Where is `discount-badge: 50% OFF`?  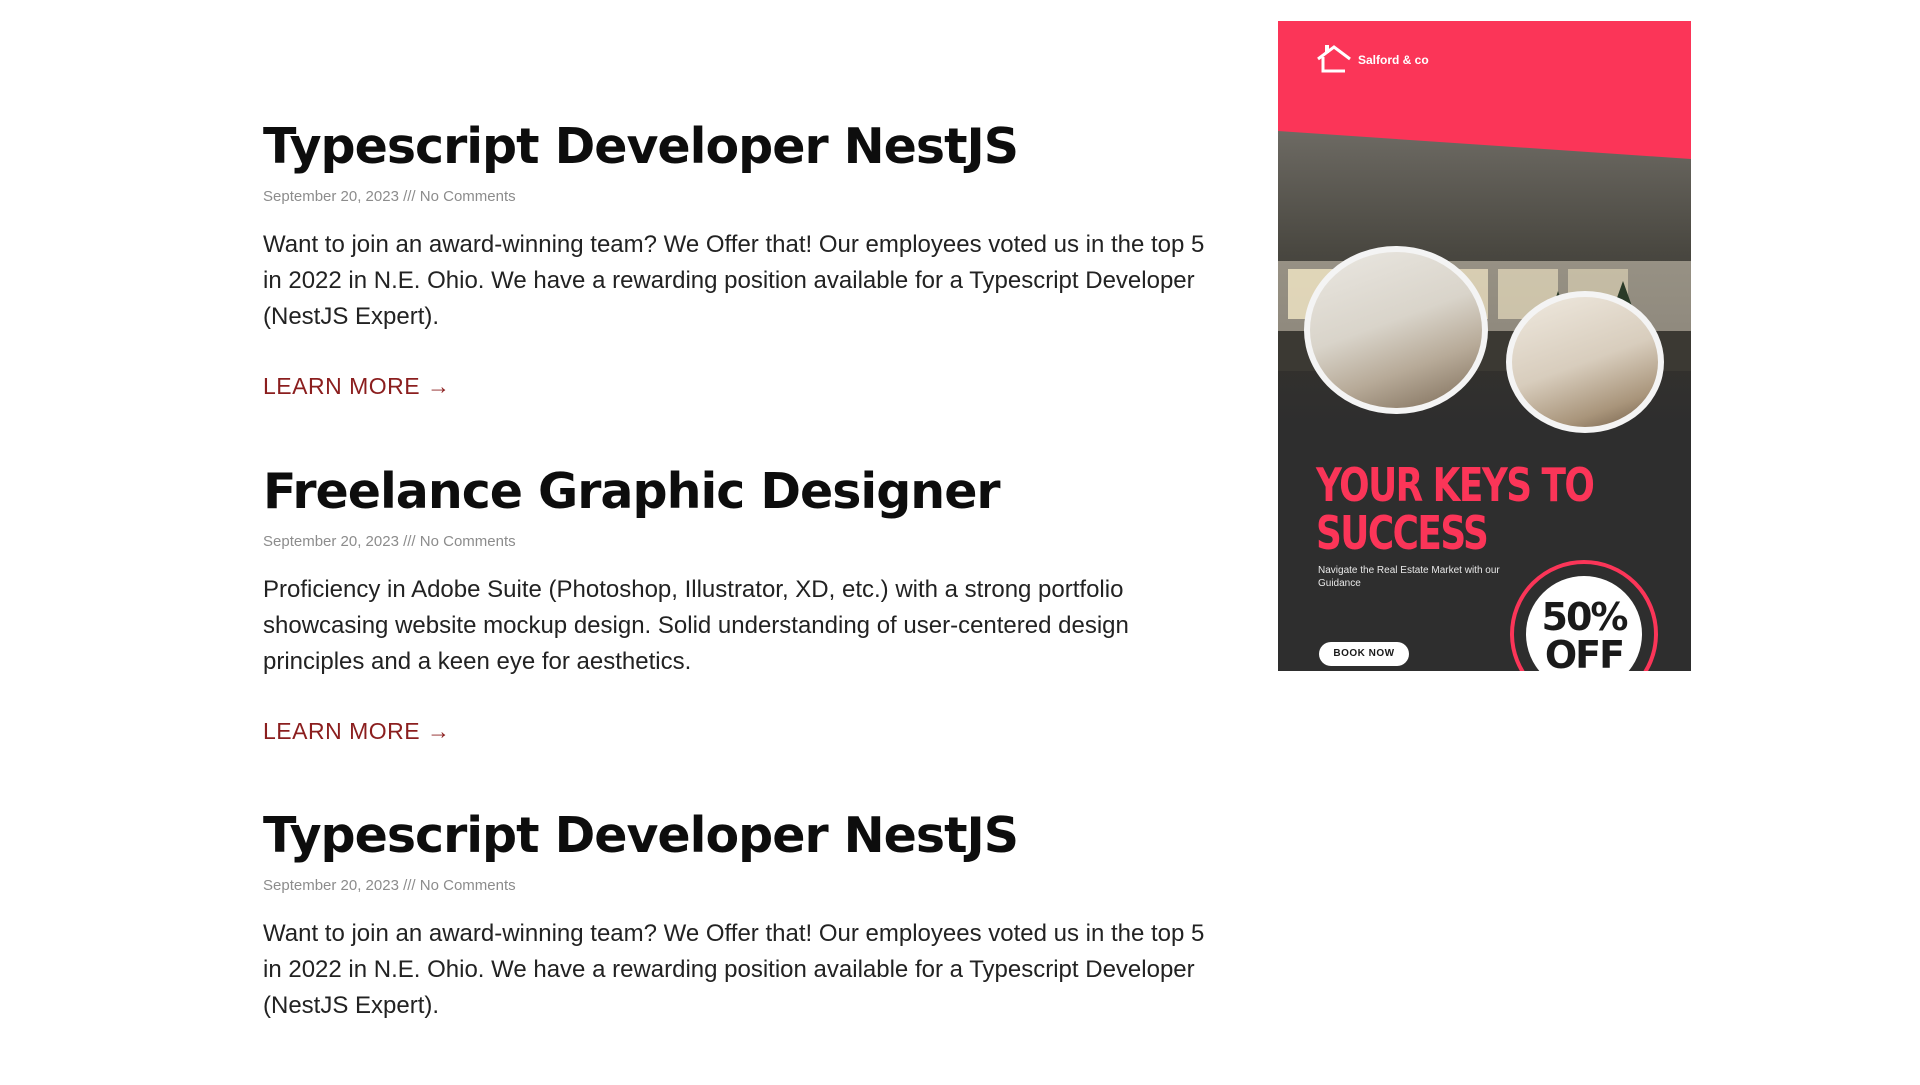 discount-badge: 50% OFF is located at coordinates (1584, 615).